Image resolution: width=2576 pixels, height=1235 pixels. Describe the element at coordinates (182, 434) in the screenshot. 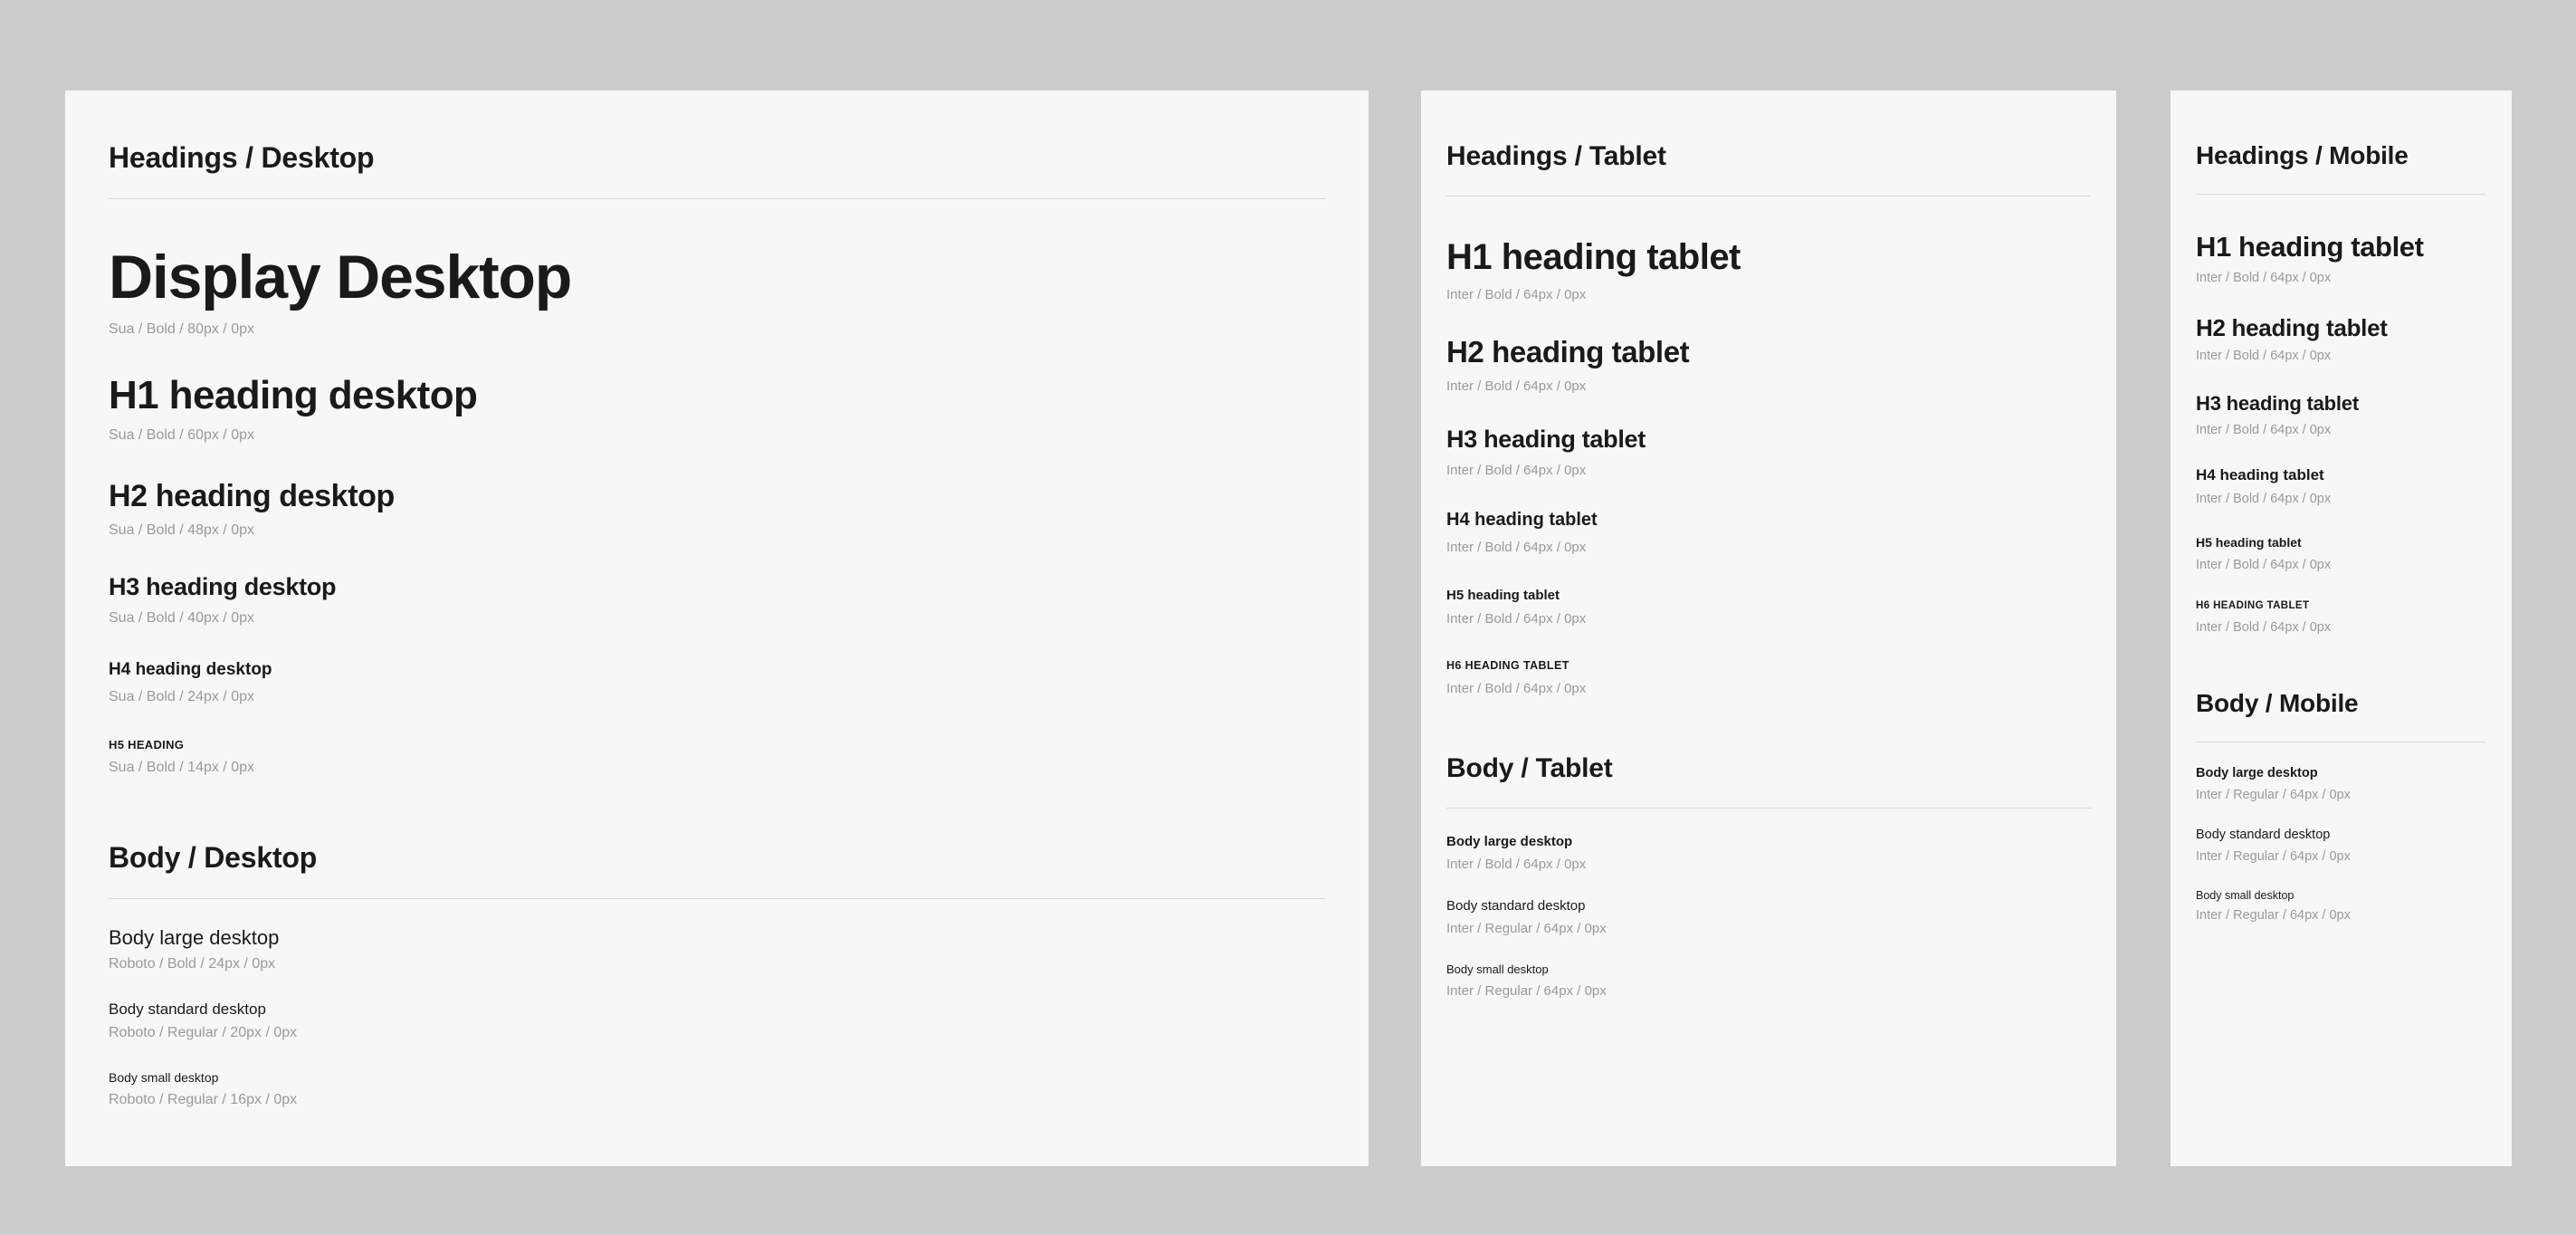

I see `specimen-spec: Sua / Bold / 60px / 0px` at that location.